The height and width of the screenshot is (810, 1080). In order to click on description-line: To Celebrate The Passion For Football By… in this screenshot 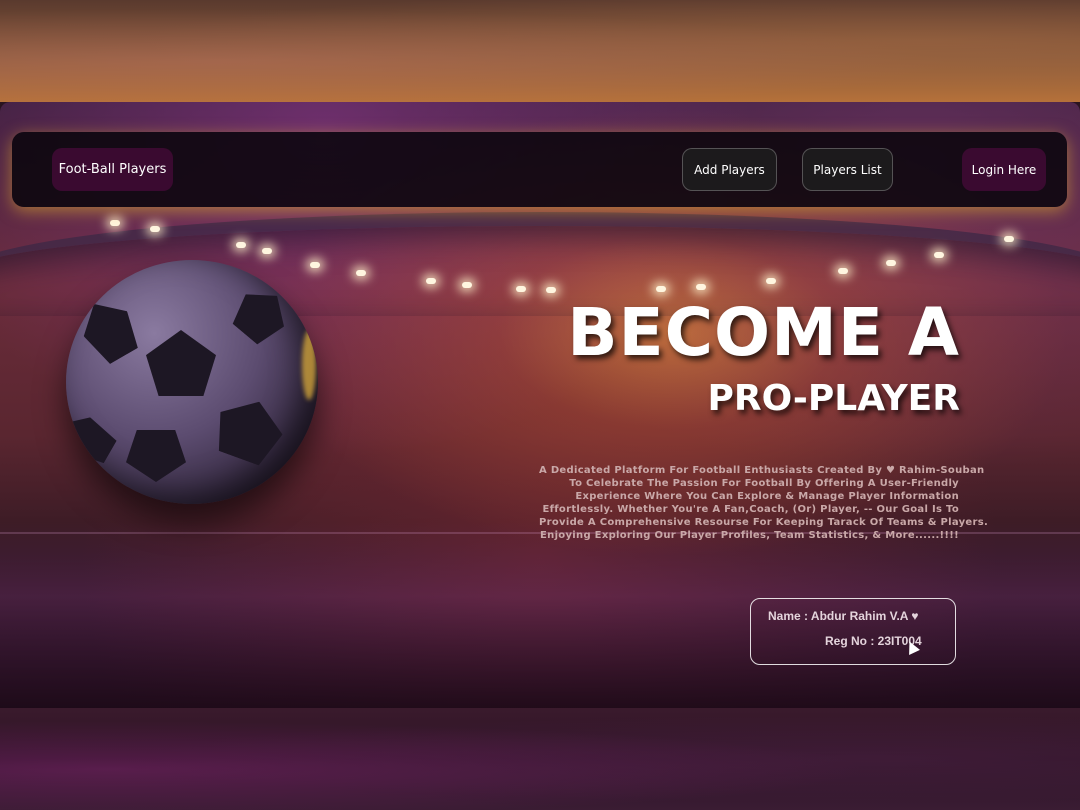, I will do `click(764, 483)`.